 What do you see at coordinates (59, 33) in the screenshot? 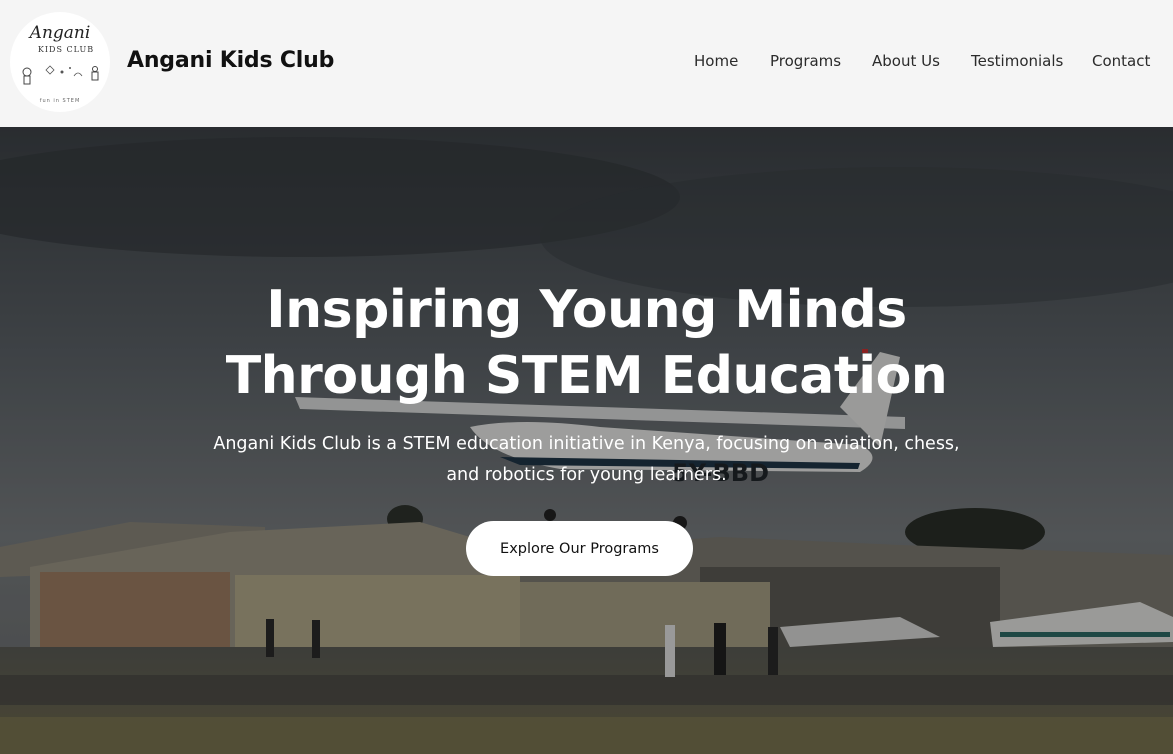
I see `svg-text: Angani` at bounding box center [59, 33].